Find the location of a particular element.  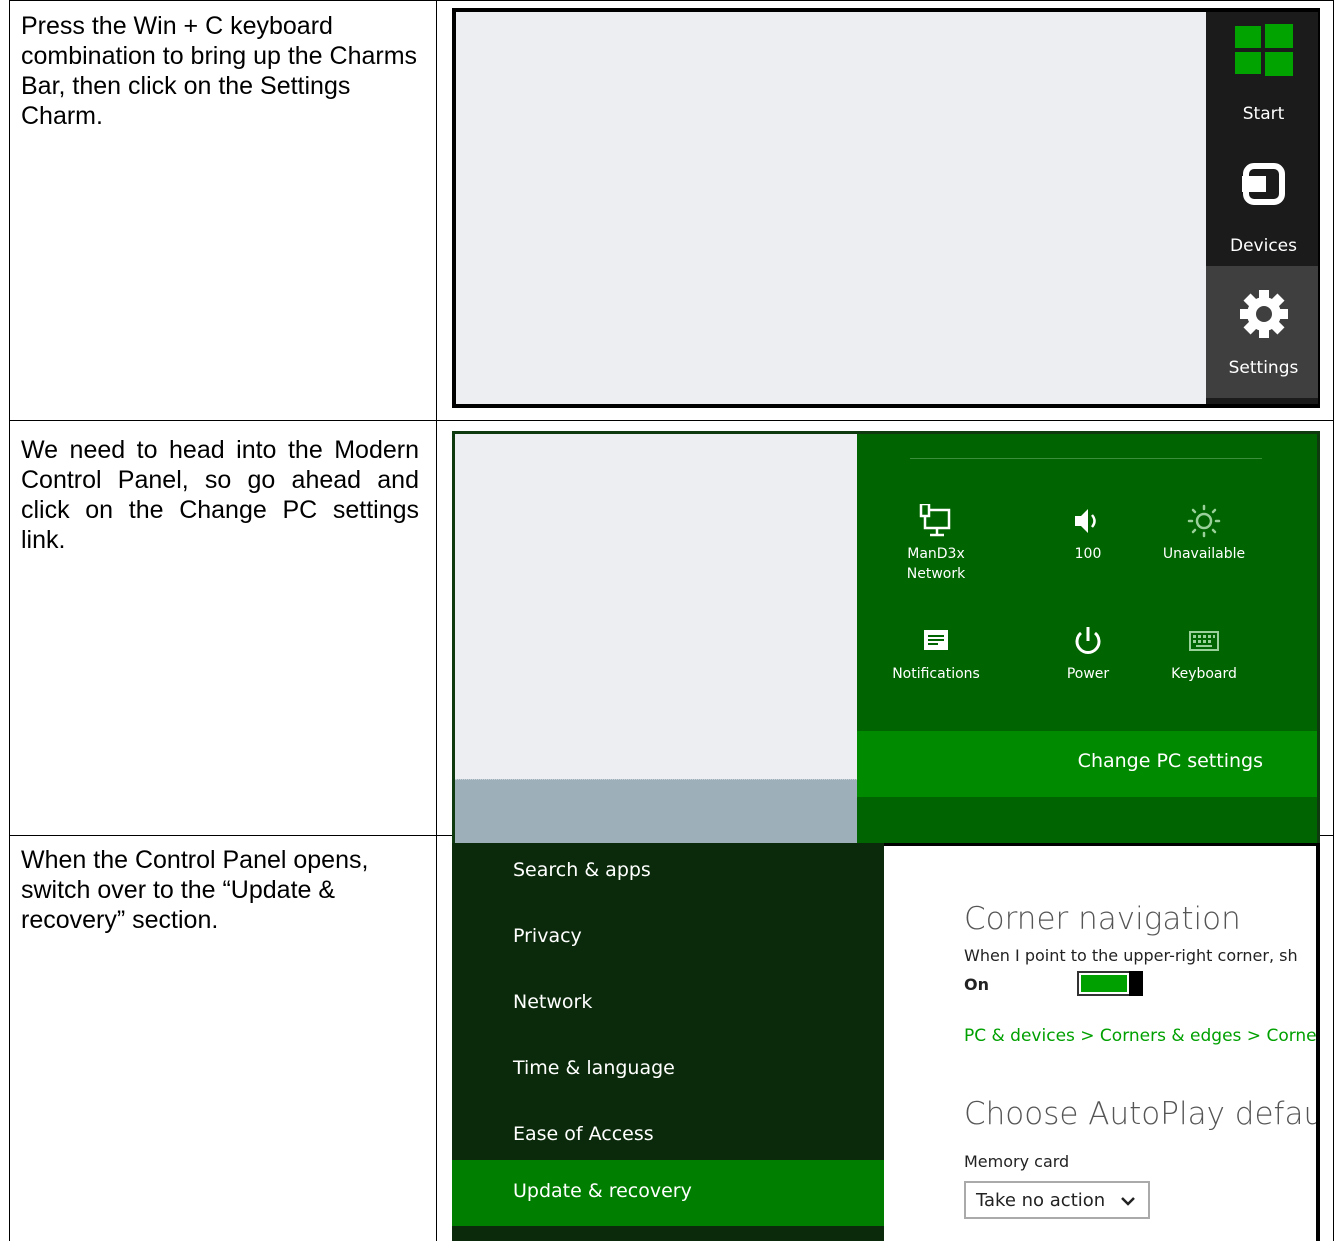

chevron-down-icon is located at coordinates (1128, 1201).